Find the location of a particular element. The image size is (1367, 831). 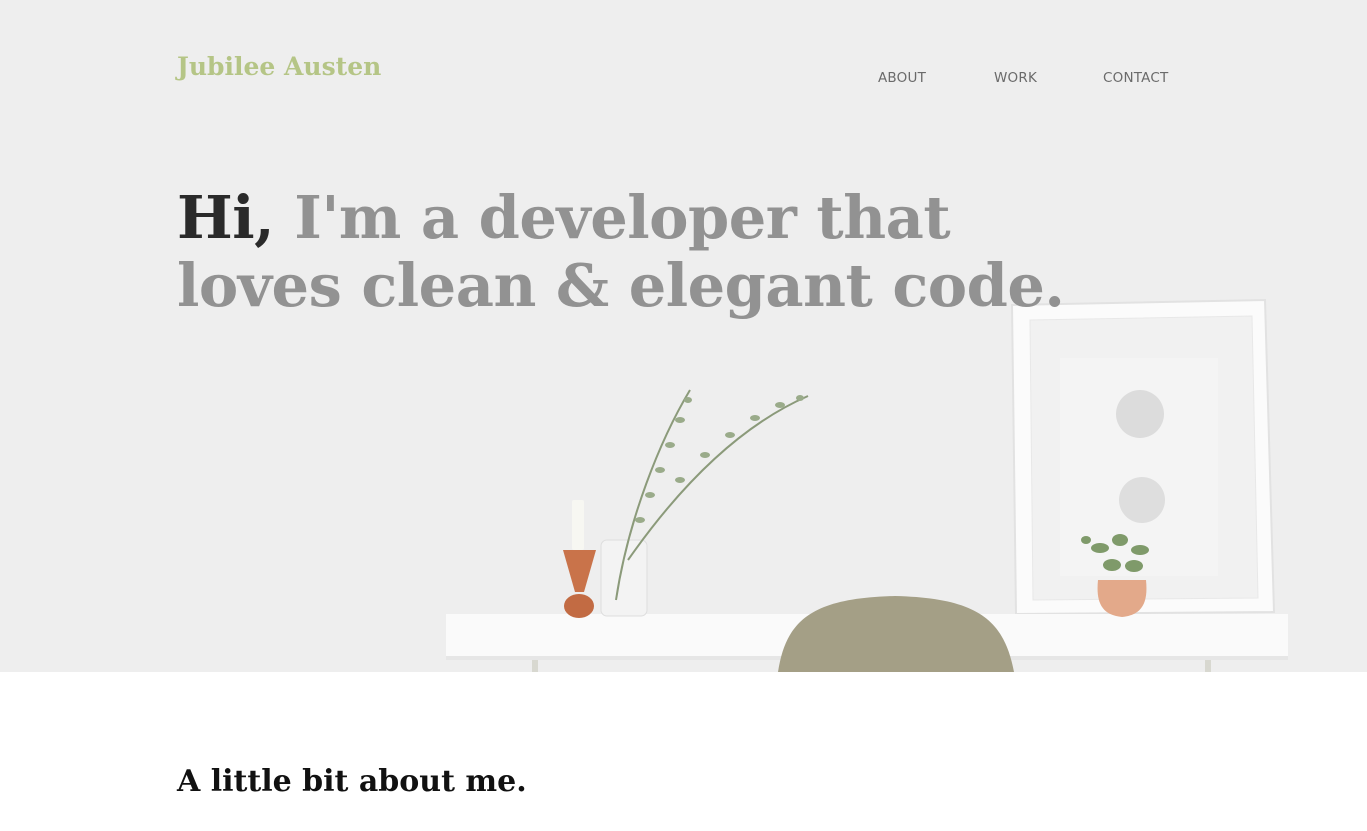

hero-greeting: Hi, is located at coordinates (226, 217).